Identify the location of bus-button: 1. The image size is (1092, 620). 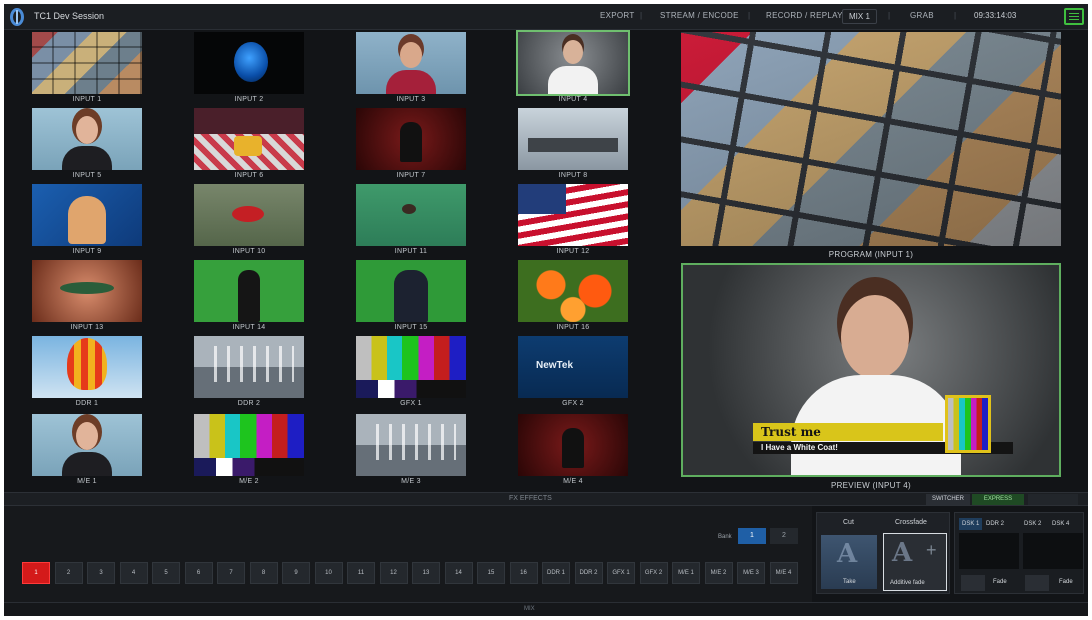
(36, 573).